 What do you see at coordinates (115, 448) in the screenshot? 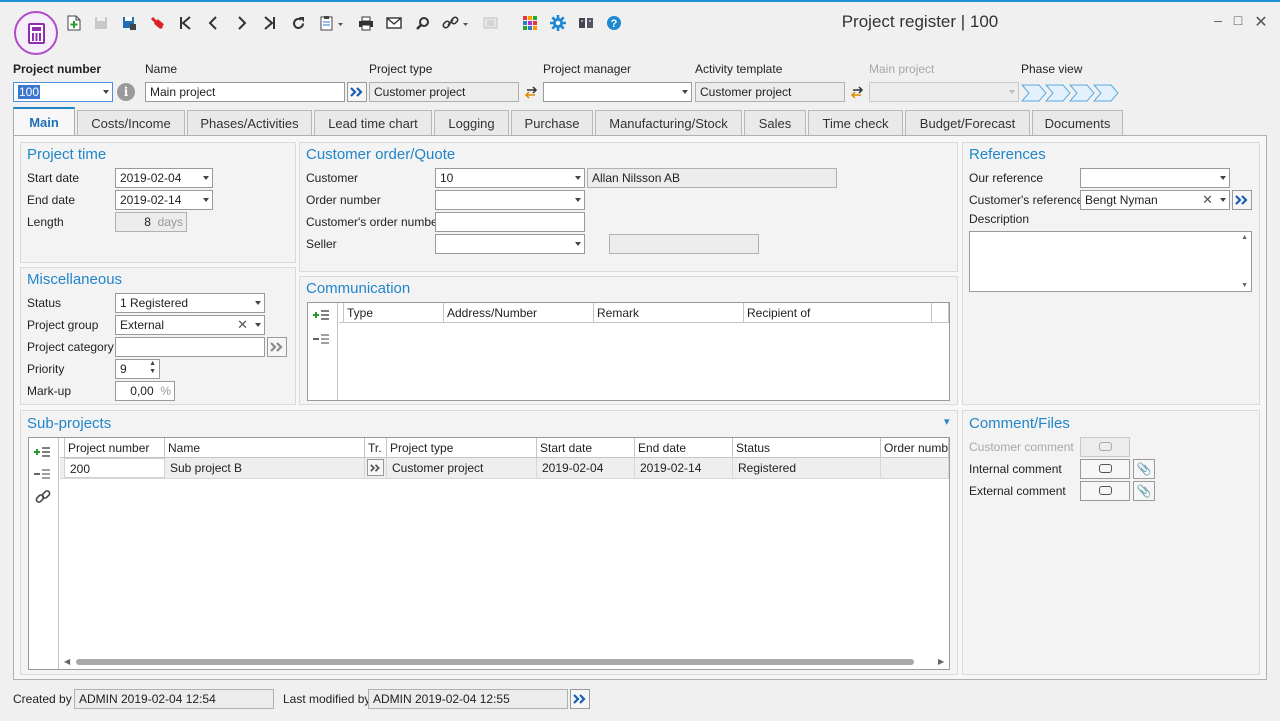
I see `column-header: Project number` at bounding box center [115, 448].